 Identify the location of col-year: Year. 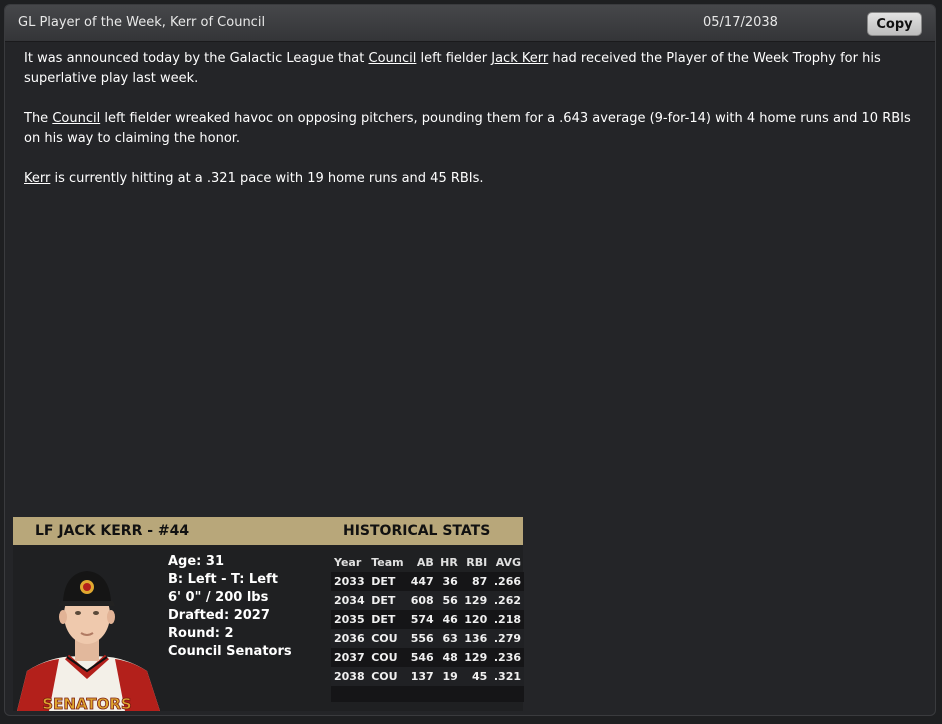
(348, 562).